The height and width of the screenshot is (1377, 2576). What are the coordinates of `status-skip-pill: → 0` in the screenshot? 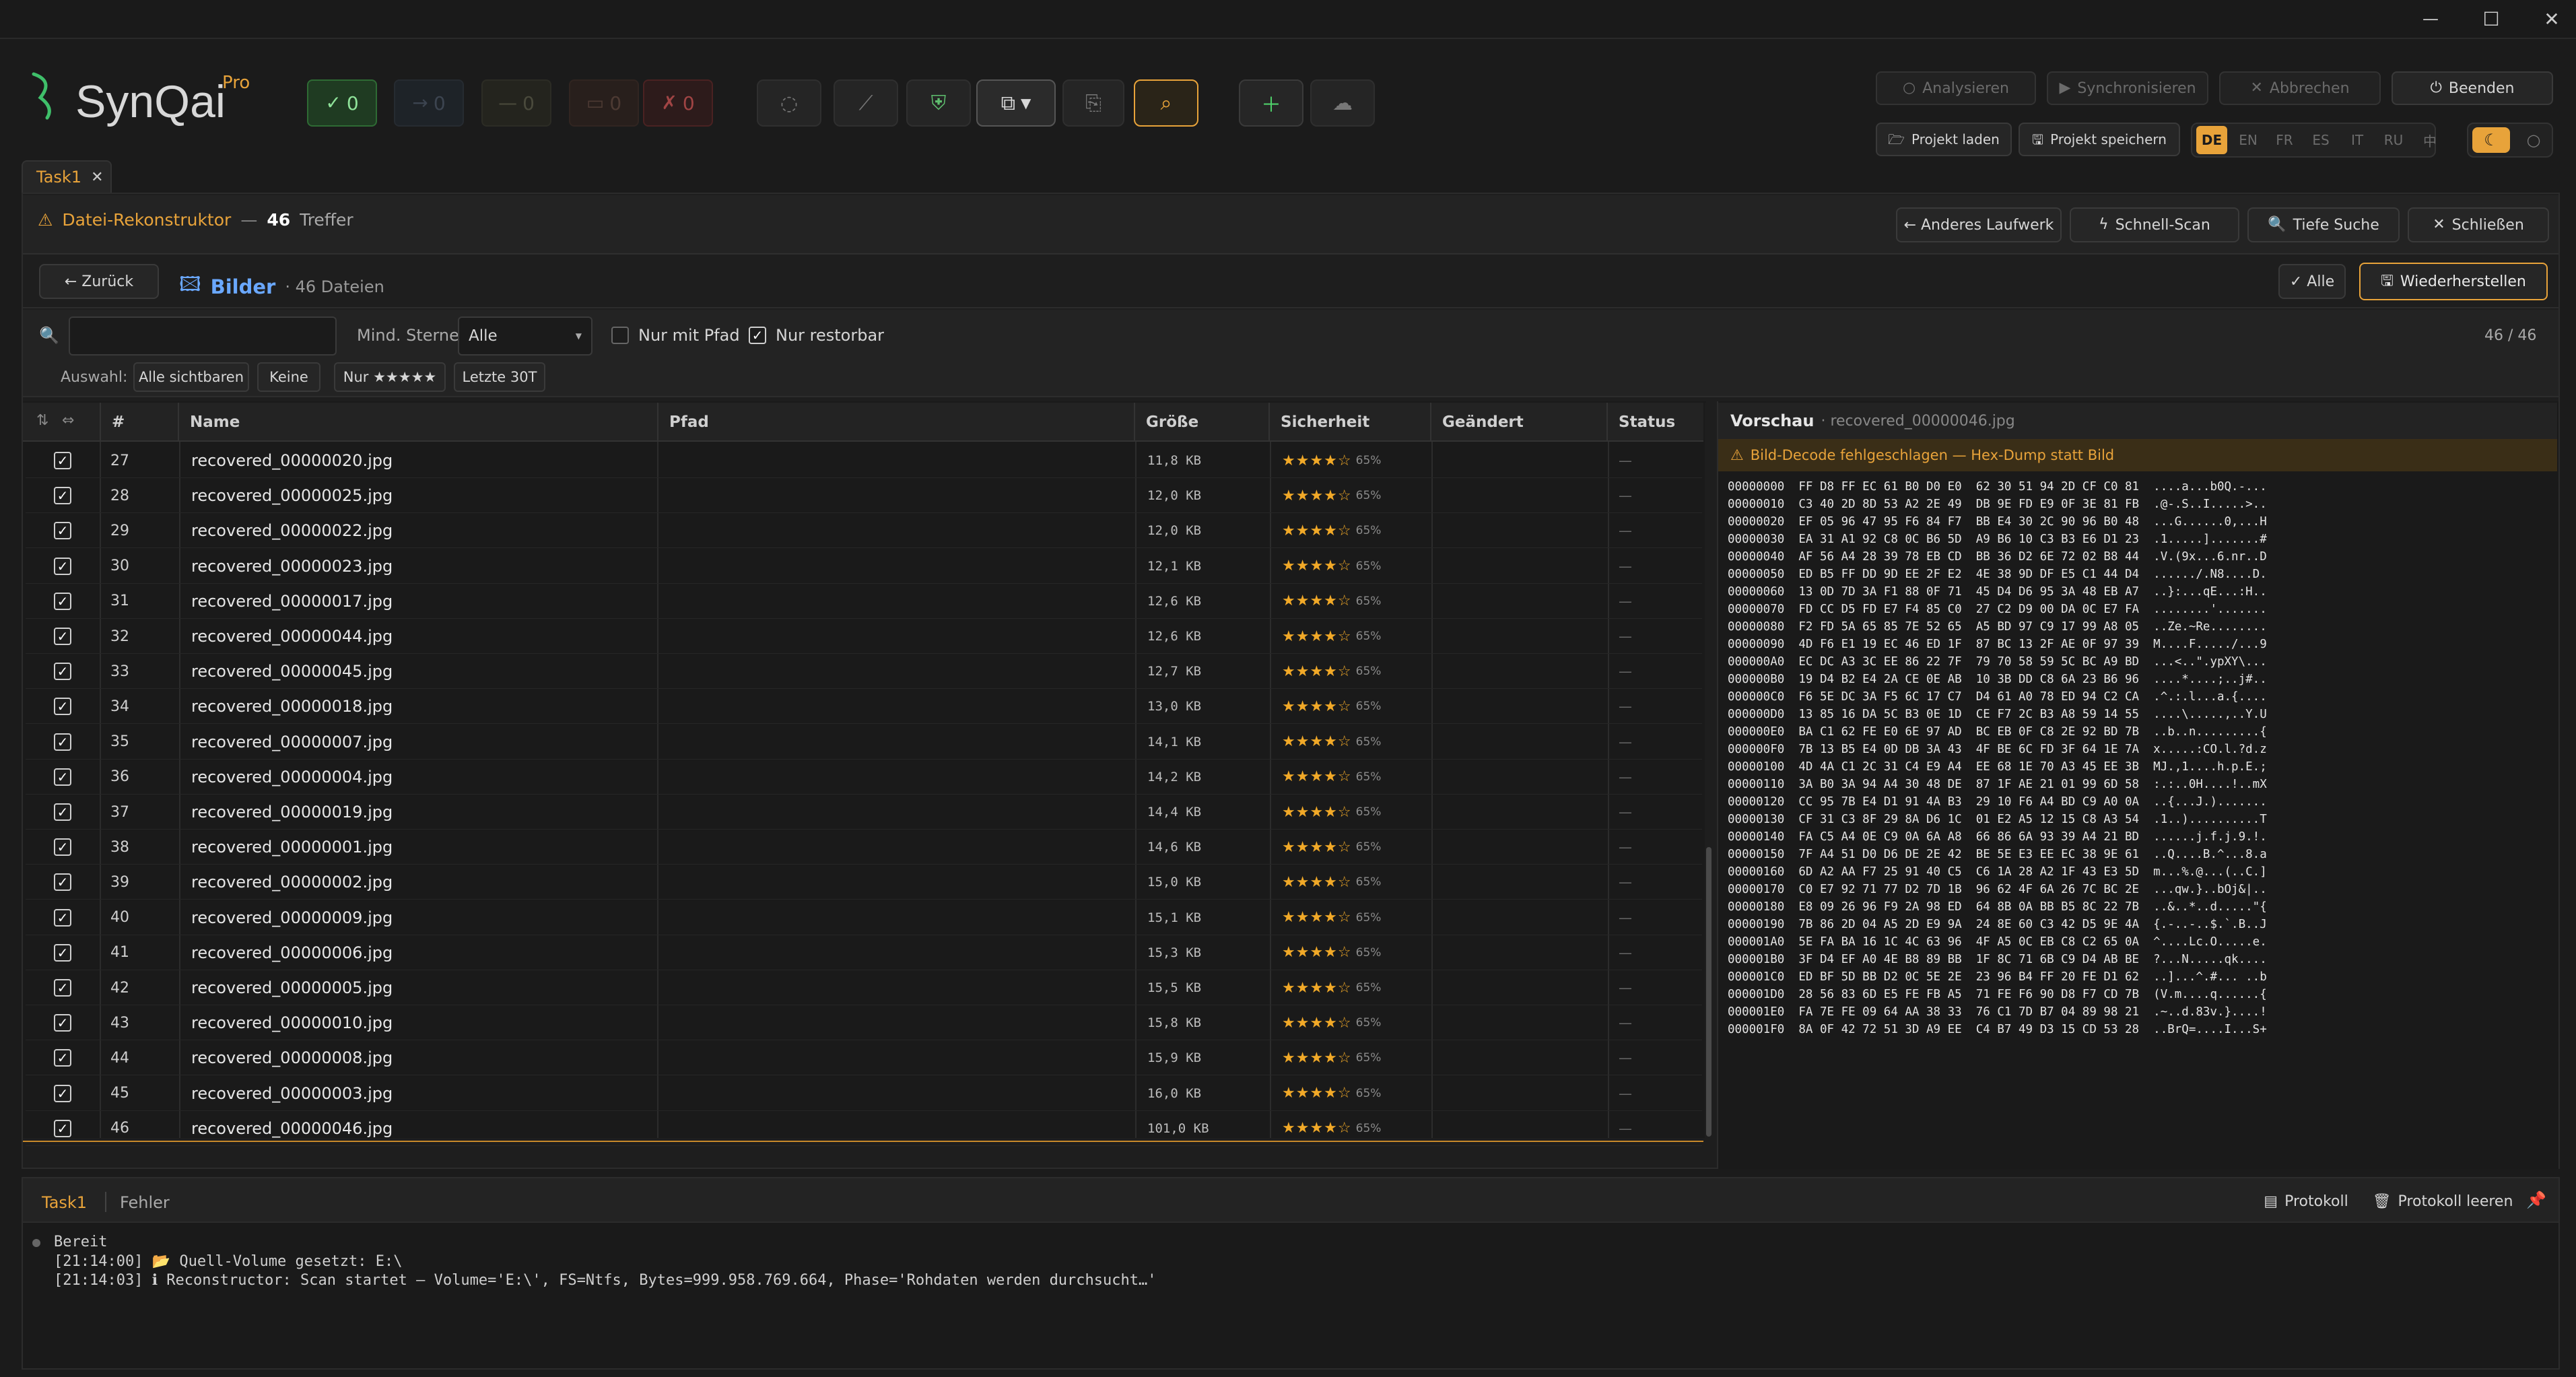 It's located at (429, 103).